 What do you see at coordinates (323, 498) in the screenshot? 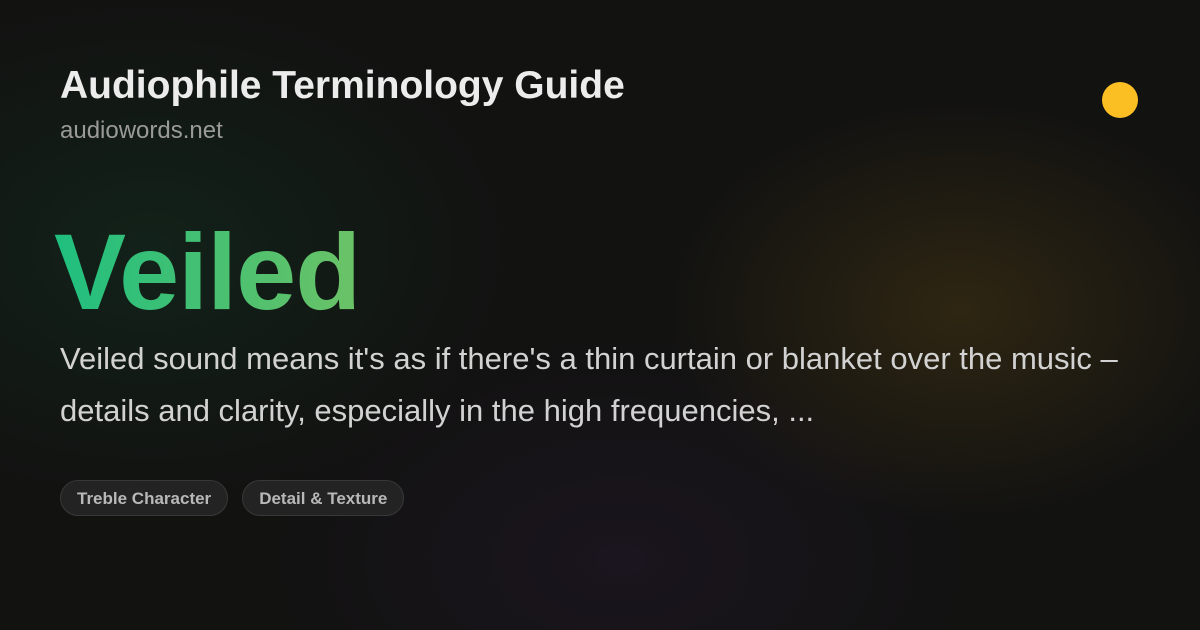
I see `tag-detail-texture: Detail & Texture` at bounding box center [323, 498].